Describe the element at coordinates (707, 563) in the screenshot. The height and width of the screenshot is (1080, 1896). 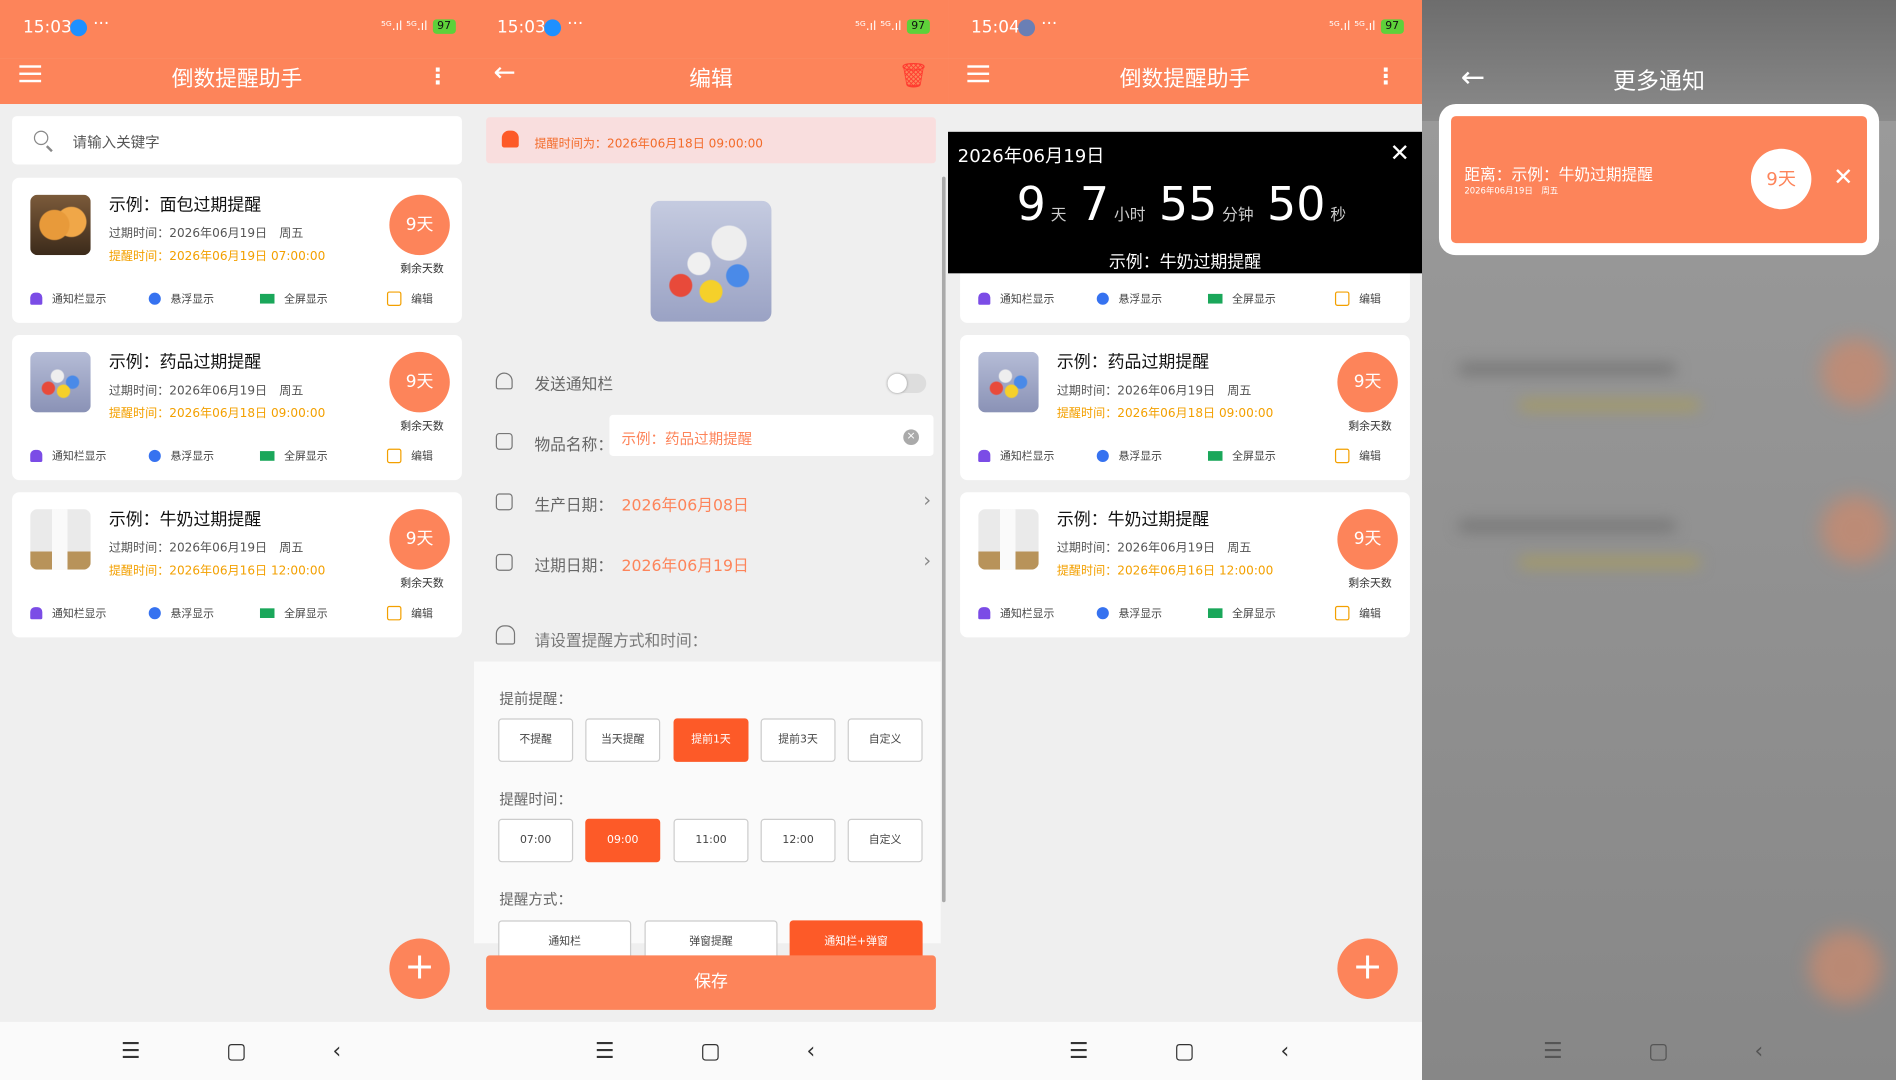
I see `expire-date-row: 过期日期： 2026年06月19日 ›` at that location.